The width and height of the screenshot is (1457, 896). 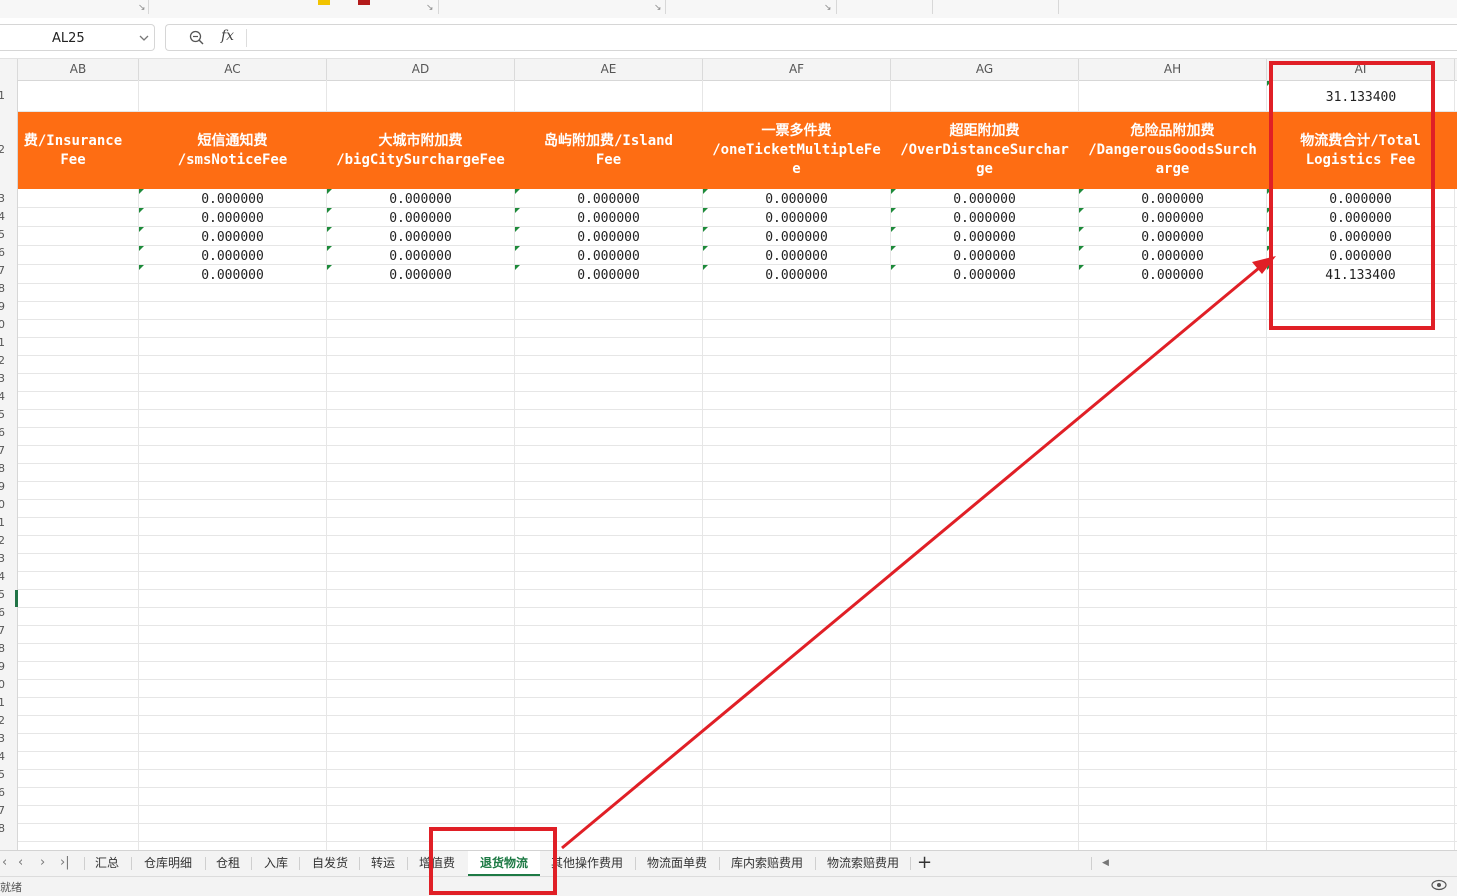 I want to click on insert-function-button: fx, so click(x=227, y=36).